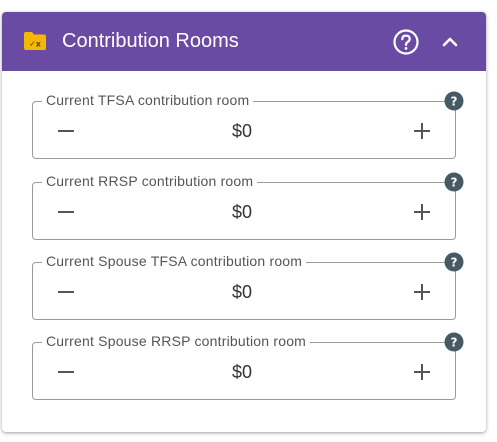 This screenshot has width=497, height=442. What do you see at coordinates (450, 42) in the screenshot?
I see `chevron-up-icon` at bounding box center [450, 42].